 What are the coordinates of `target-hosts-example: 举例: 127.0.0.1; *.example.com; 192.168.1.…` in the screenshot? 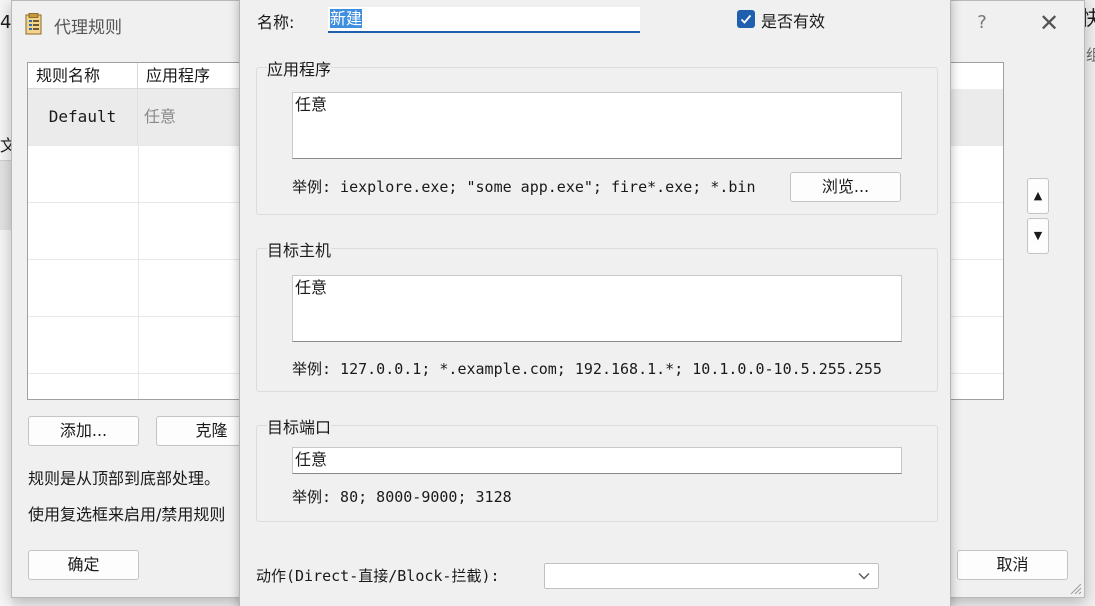 It's located at (587, 369).